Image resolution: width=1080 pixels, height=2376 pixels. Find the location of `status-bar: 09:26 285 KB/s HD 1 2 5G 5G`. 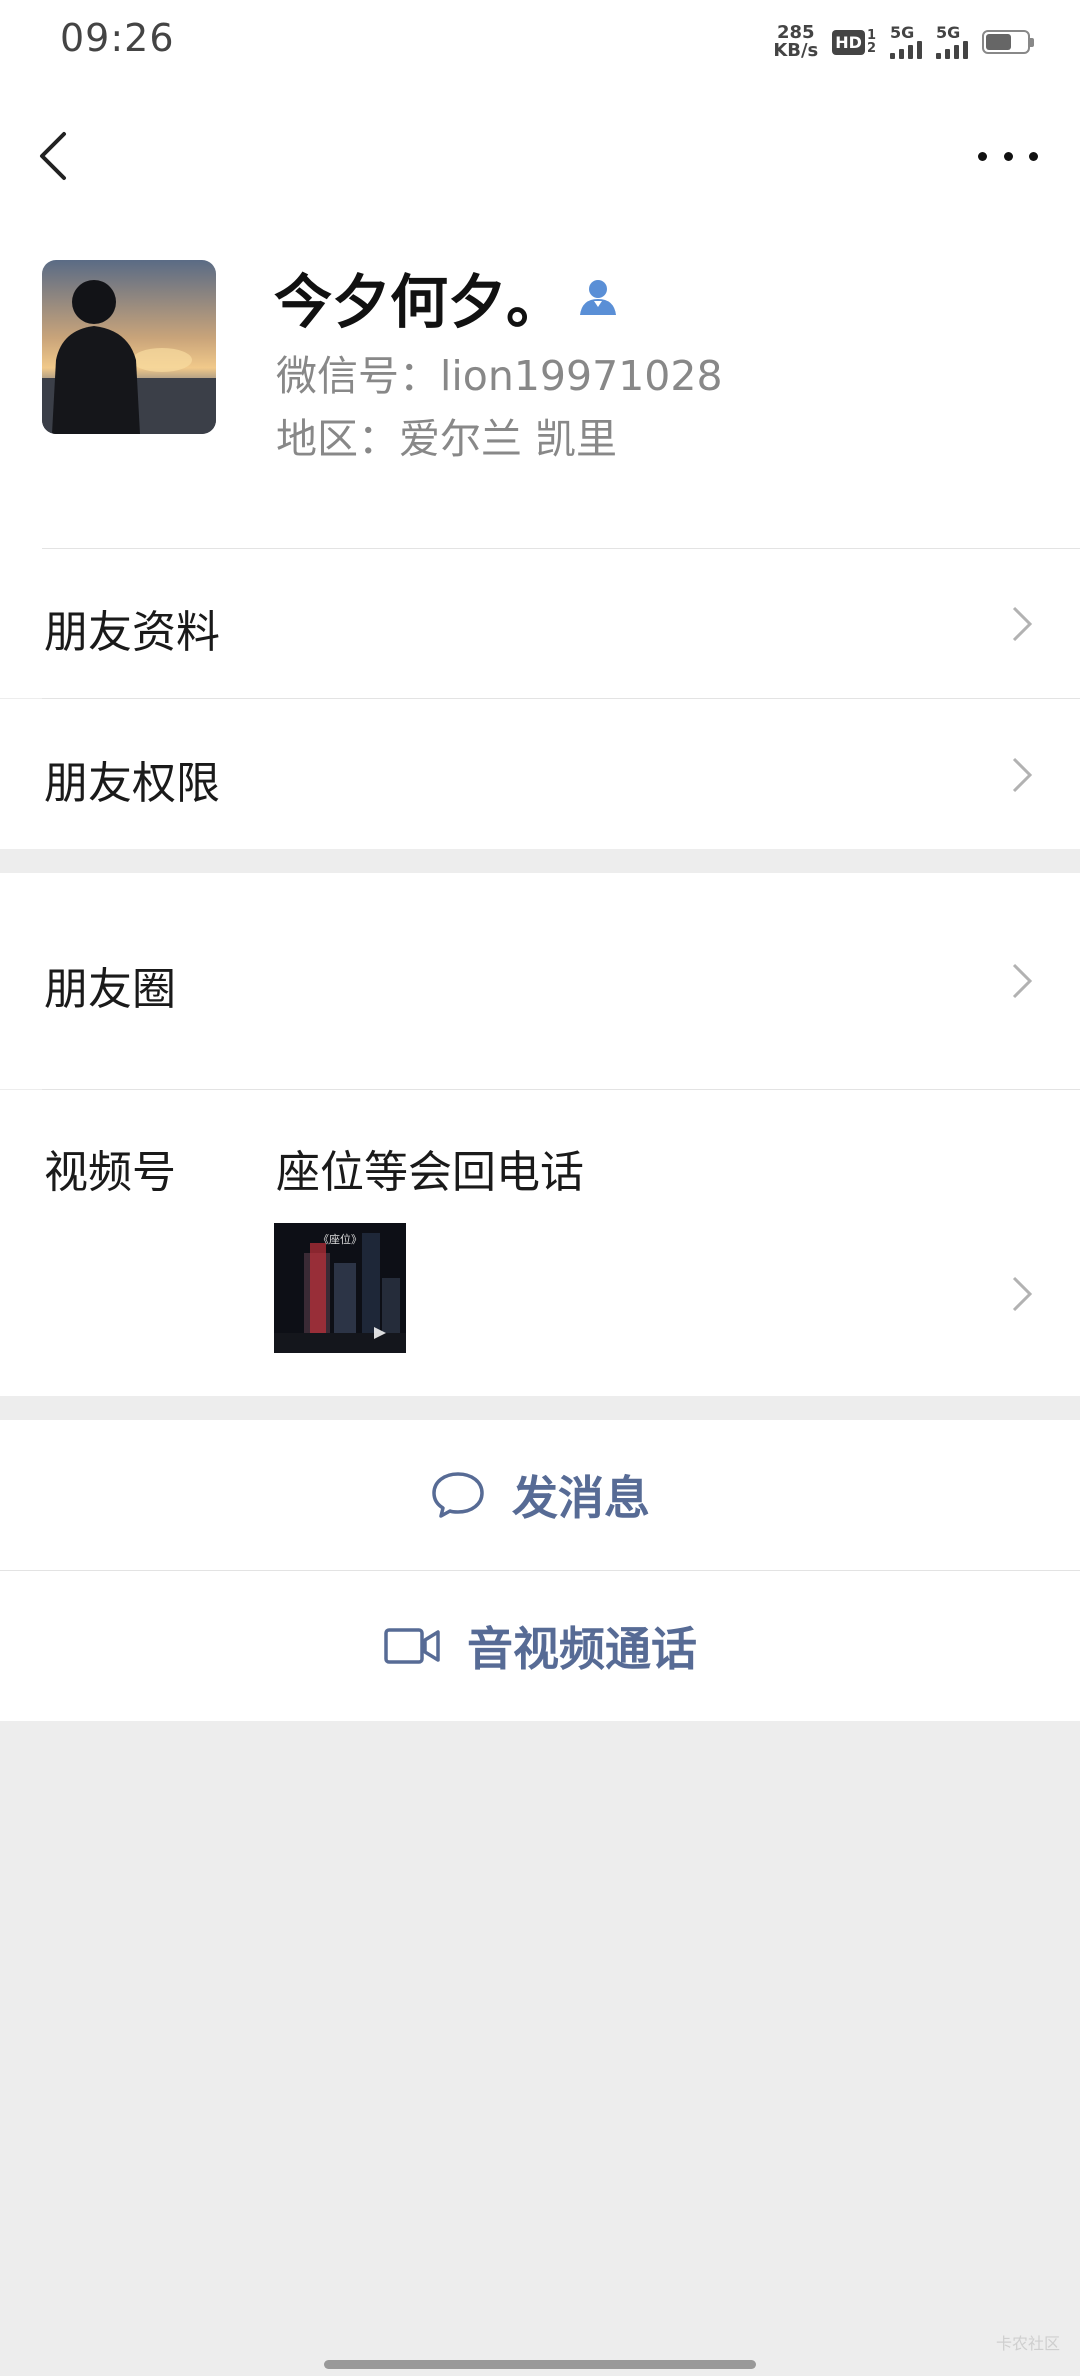

status-bar: 09:26 285 KB/s HD 1 2 5G 5G is located at coordinates (540, 41).